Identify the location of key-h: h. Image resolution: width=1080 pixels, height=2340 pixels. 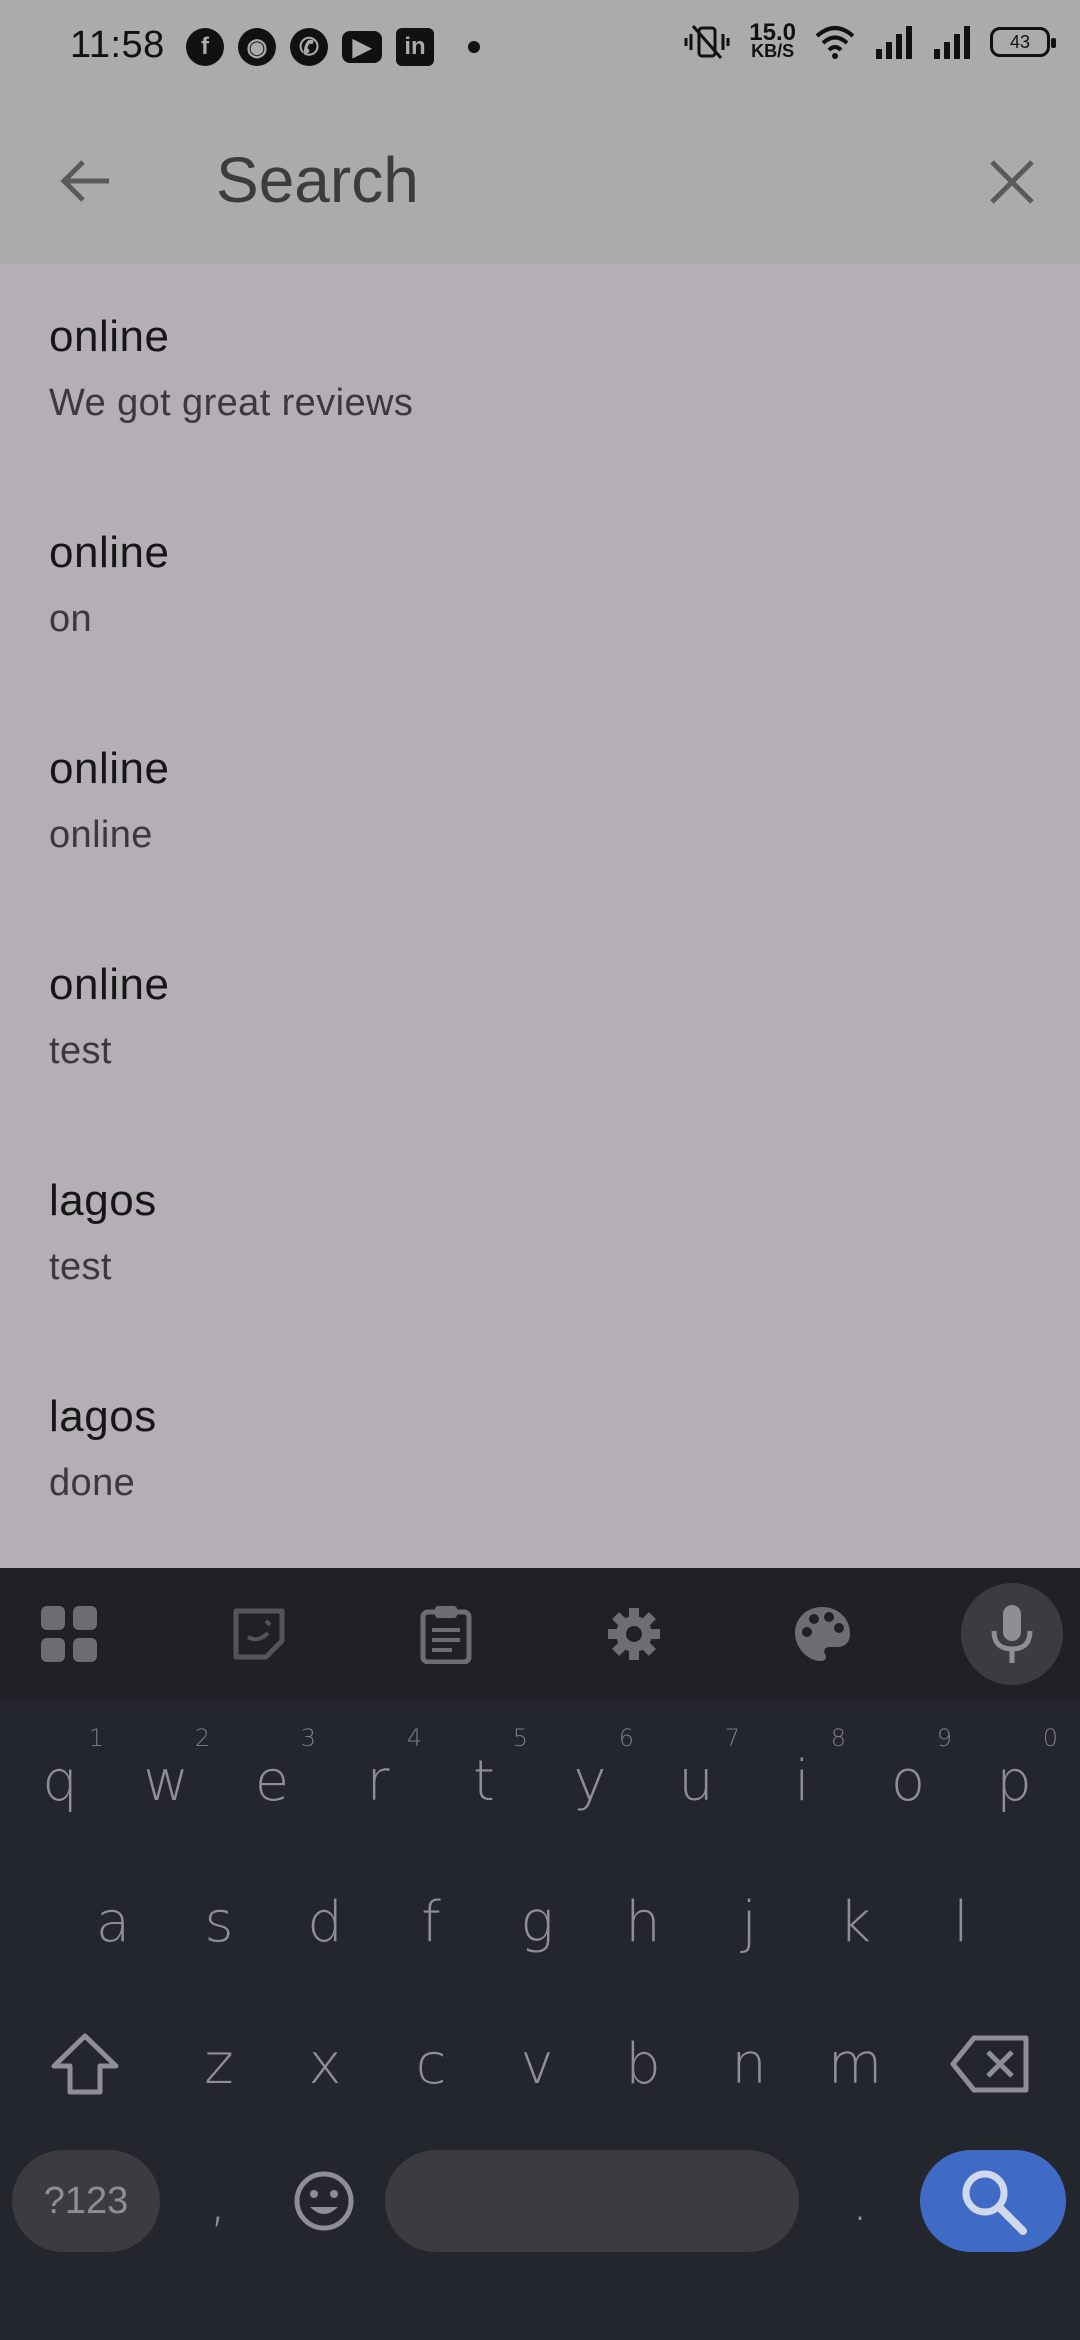
(643, 1922).